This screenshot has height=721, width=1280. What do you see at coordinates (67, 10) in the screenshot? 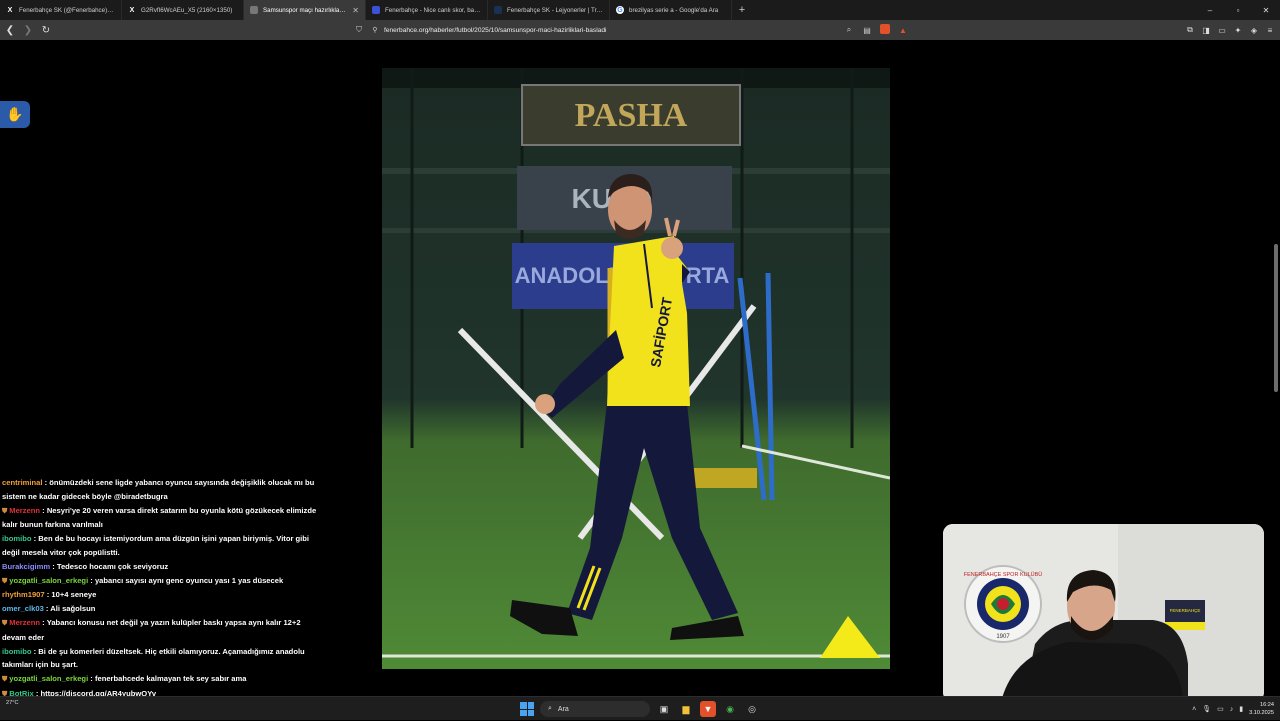
I see `tab-title: Fenerbahçe SK (@Fenerbahce) / X` at bounding box center [67, 10].